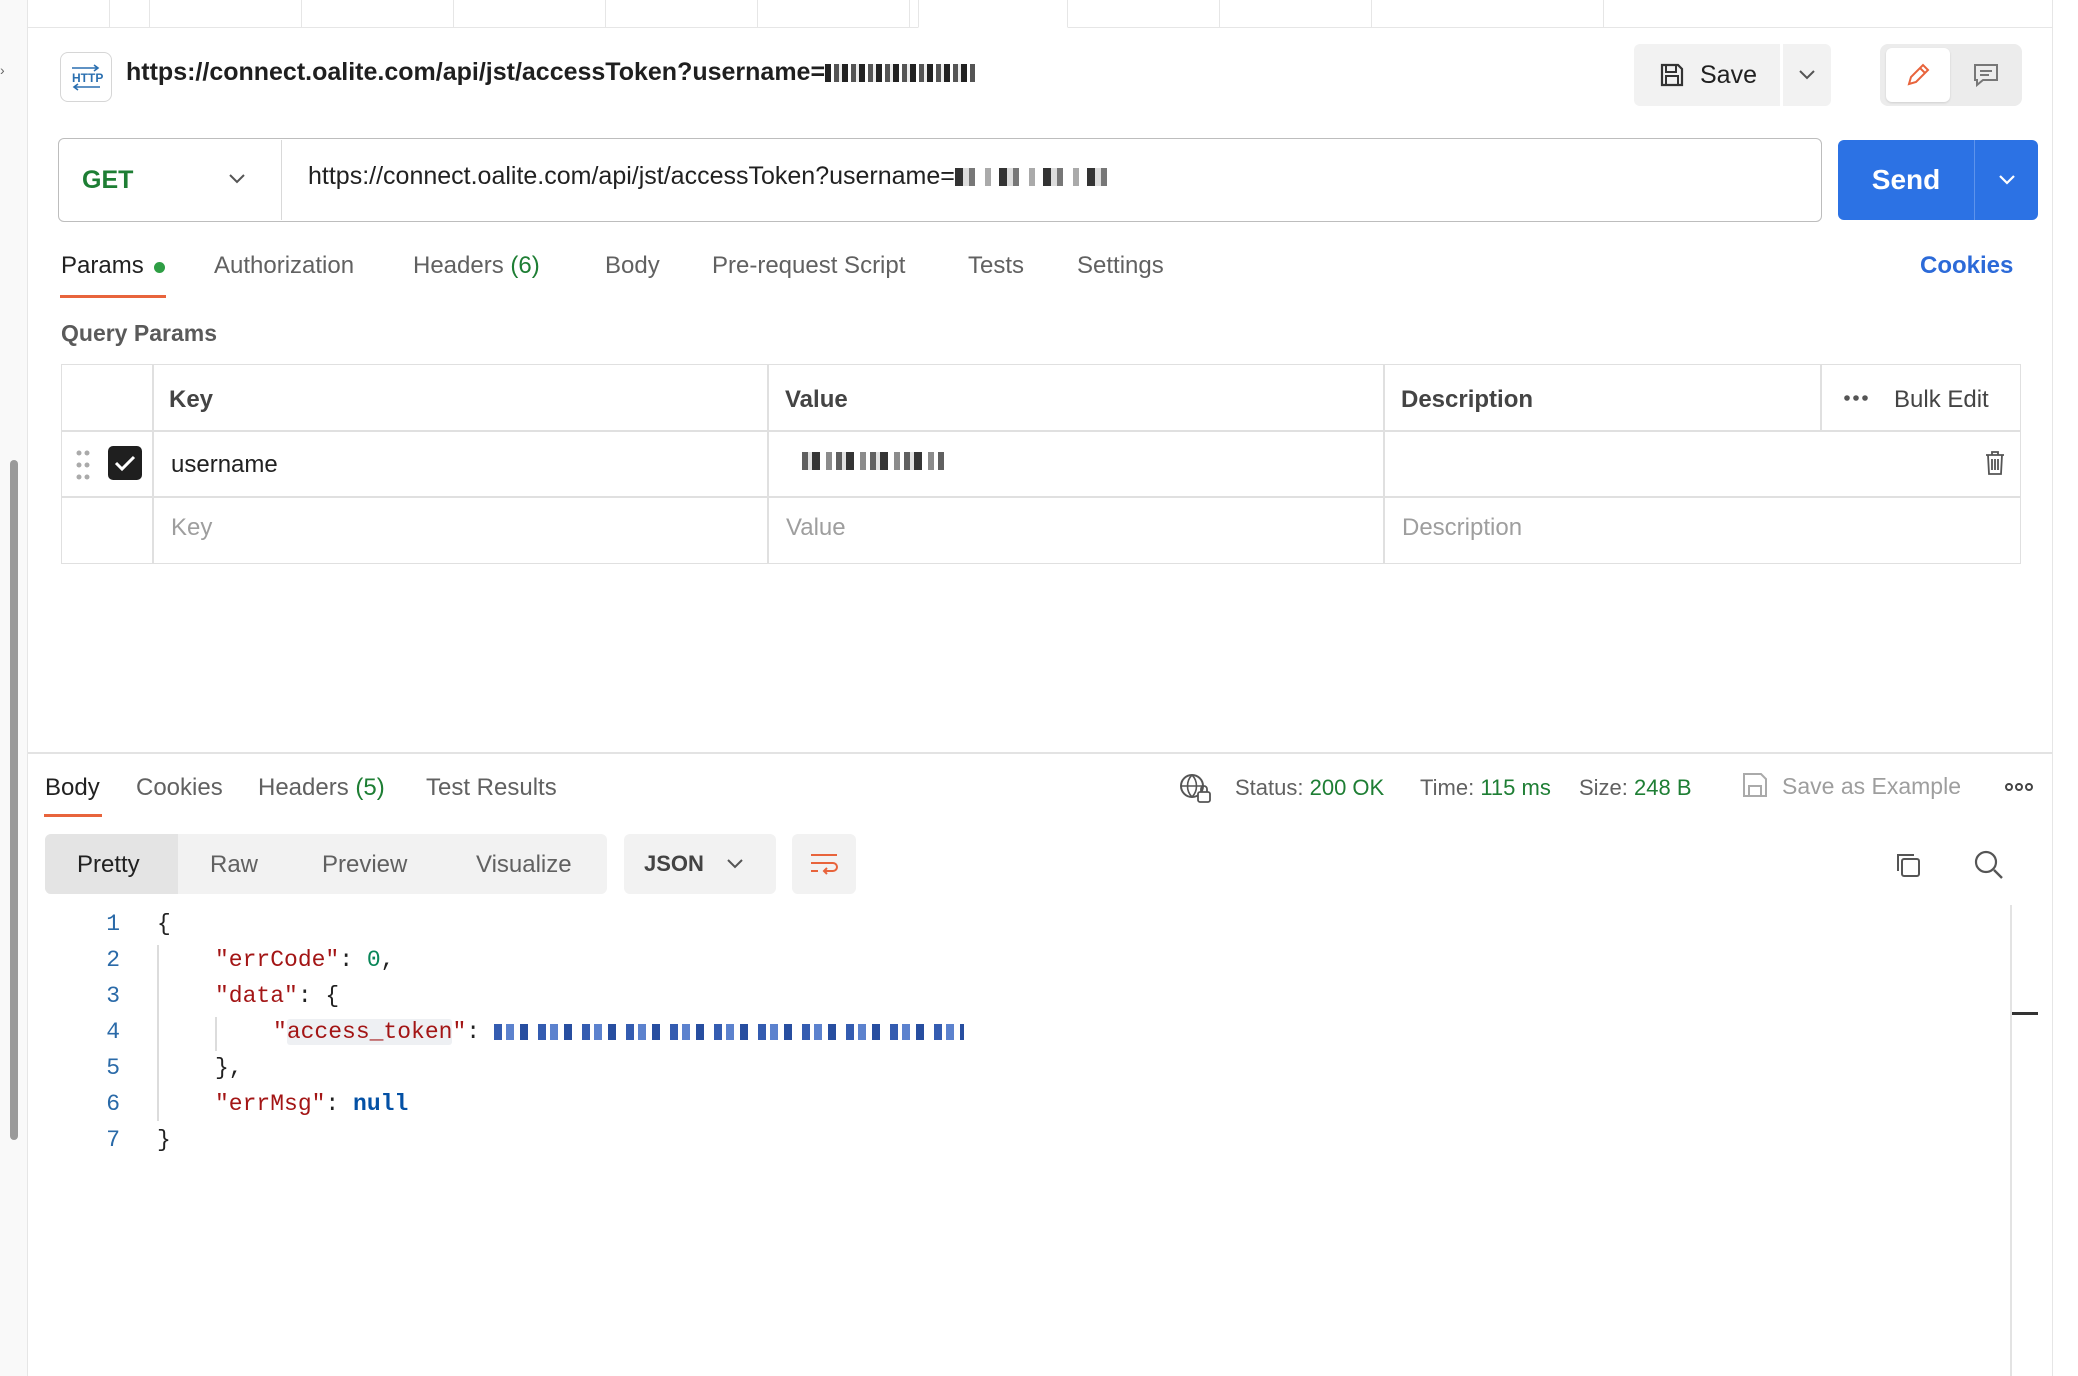 Image resolution: width=2078 pixels, height=1376 pixels. What do you see at coordinates (618, 1032) in the screenshot?
I see `code-line: "access_token":` at bounding box center [618, 1032].